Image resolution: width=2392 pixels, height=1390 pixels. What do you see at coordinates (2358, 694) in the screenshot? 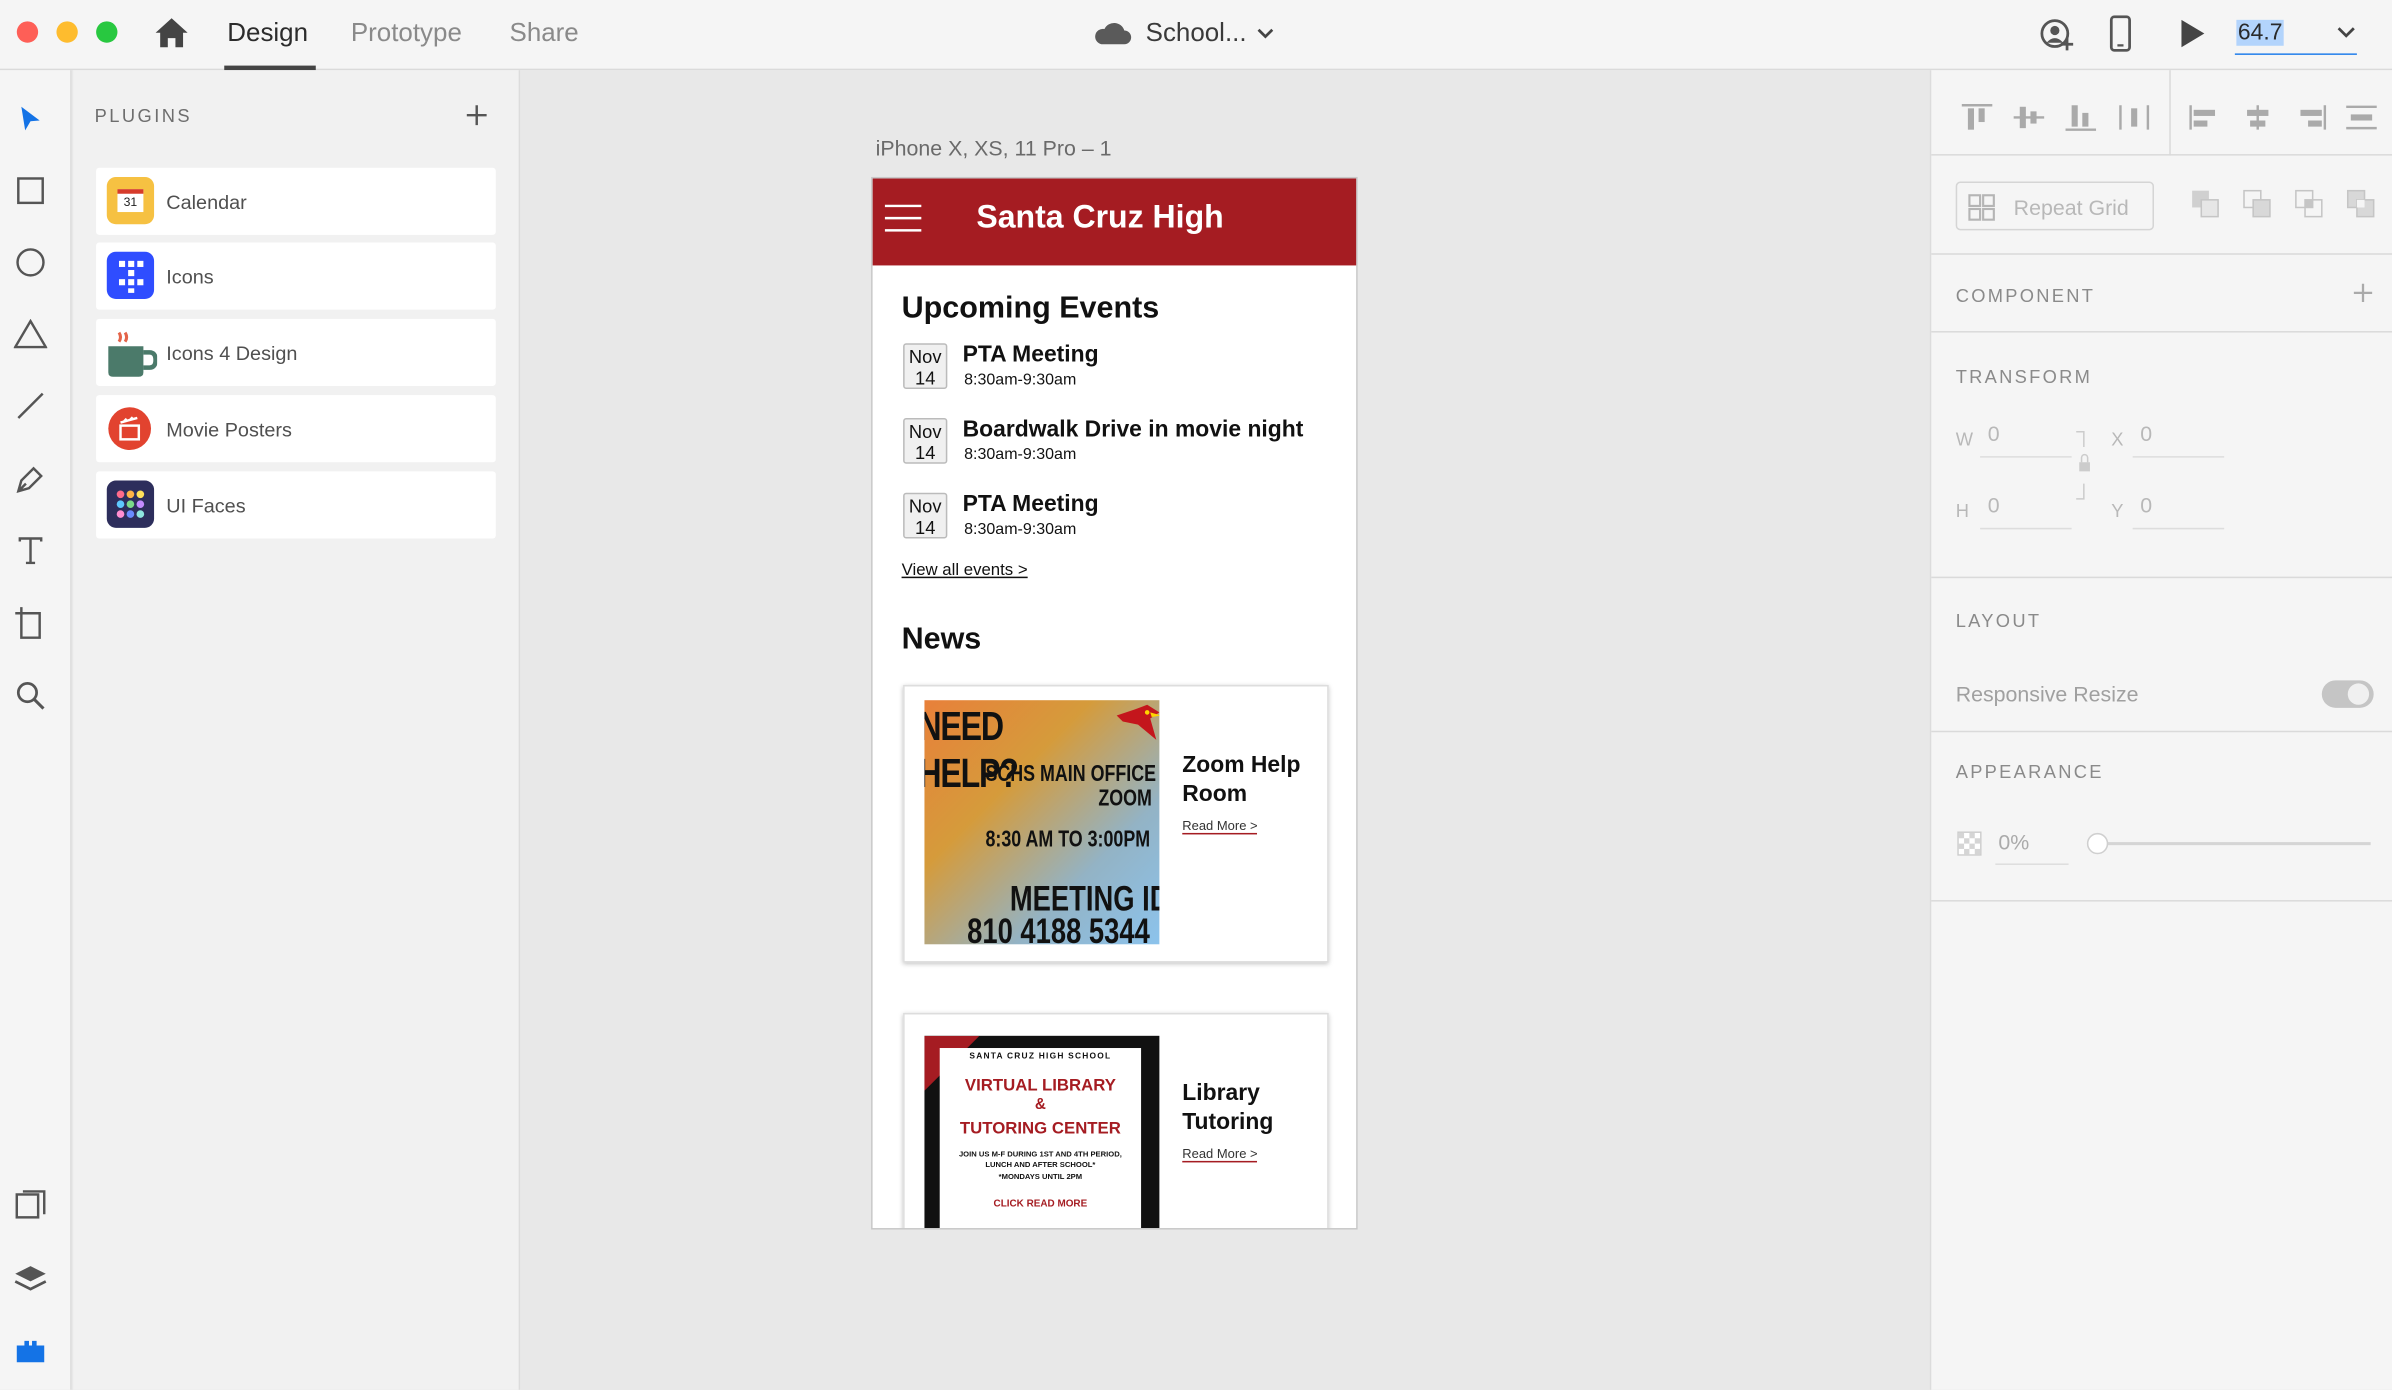
I see `toggle-knob` at bounding box center [2358, 694].